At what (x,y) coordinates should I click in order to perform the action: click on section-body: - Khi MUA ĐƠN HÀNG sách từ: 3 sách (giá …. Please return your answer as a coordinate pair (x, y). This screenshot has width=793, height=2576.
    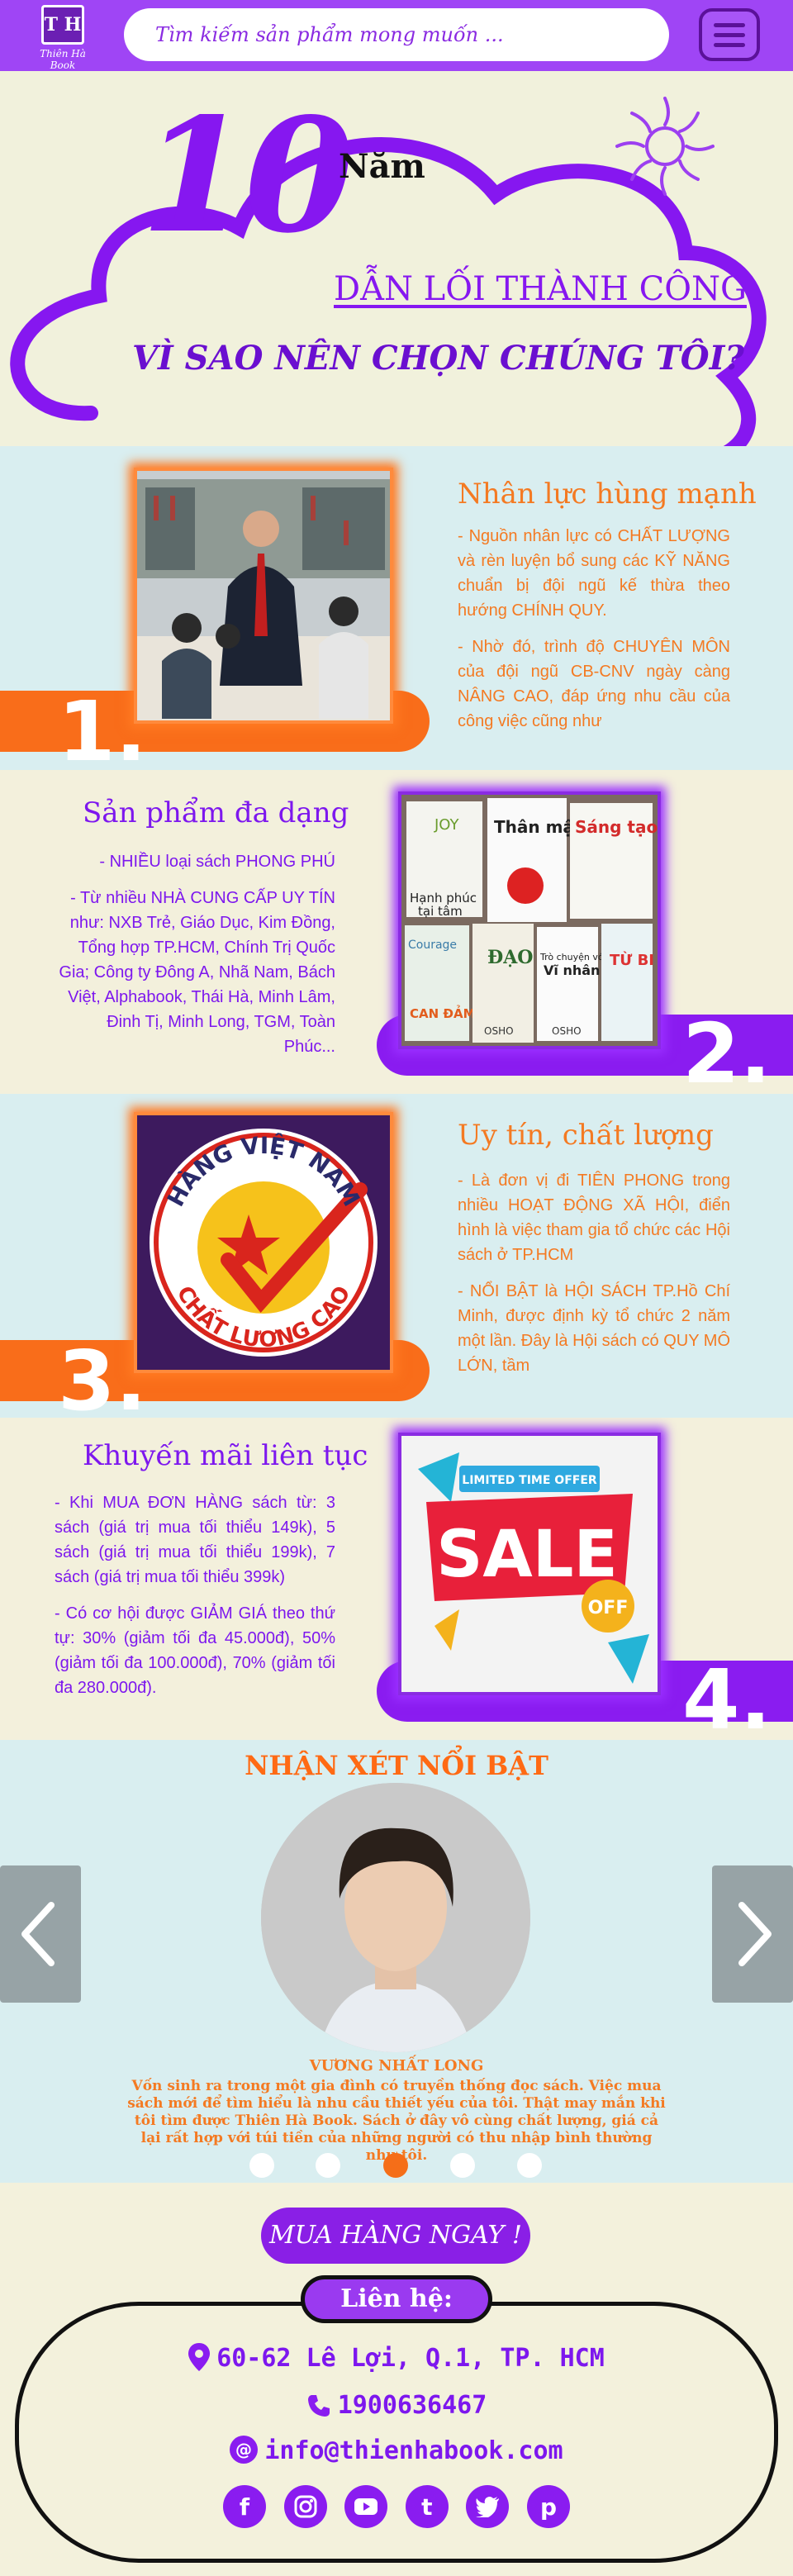
    Looking at the image, I should click on (195, 1601).